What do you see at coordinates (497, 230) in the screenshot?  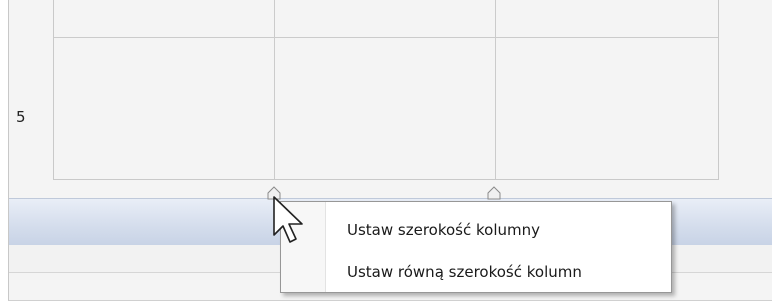 I see `set-column-width-item: Ustaw szerokość kolumny` at bounding box center [497, 230].